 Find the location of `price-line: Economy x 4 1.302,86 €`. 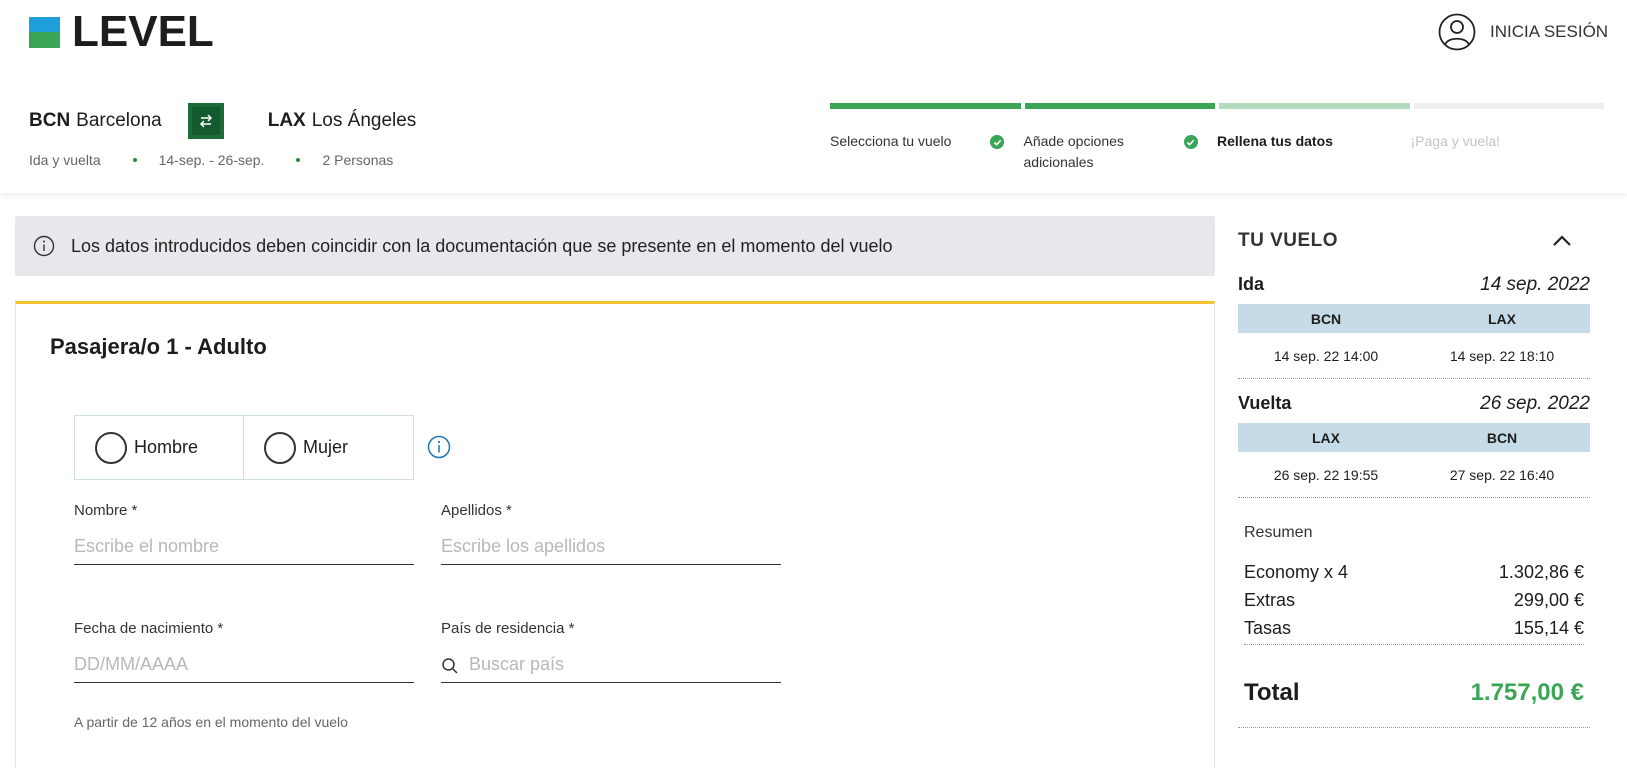

price-line: Economy x 4 1.302,86 € is located at coordinates (1414, 572).